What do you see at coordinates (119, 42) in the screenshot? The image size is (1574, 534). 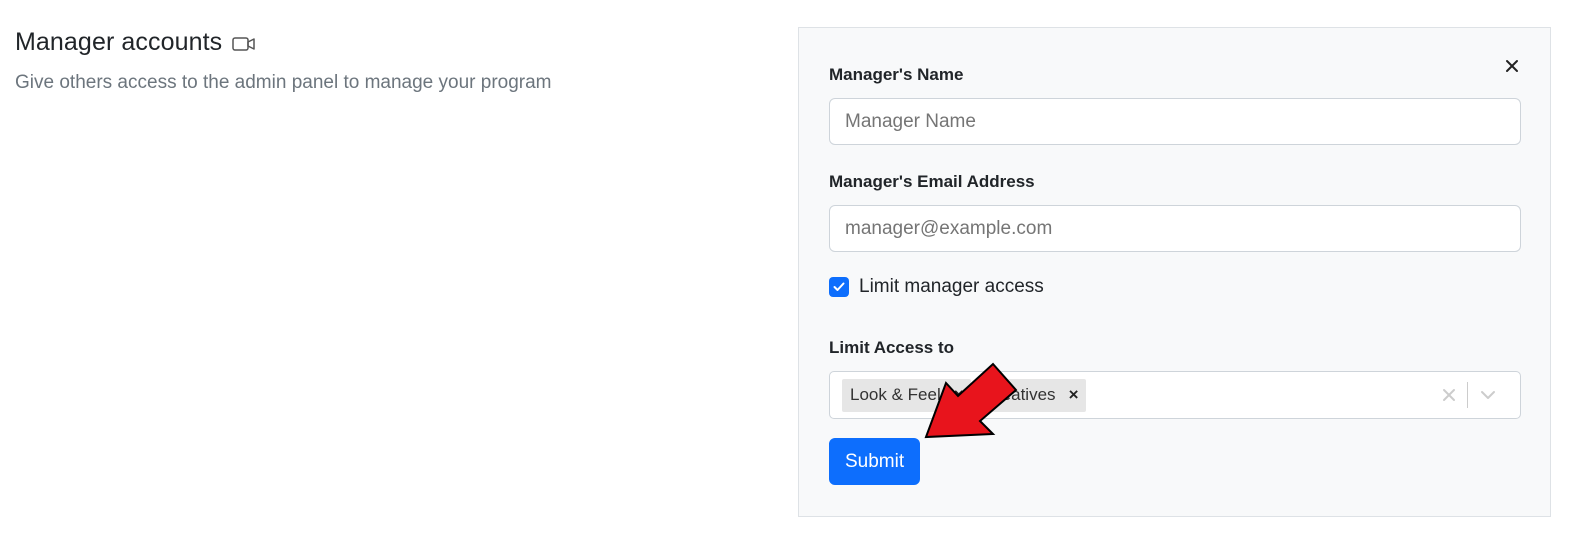 I see `page-title: Manager accounts` at bounding box center [119, 42].